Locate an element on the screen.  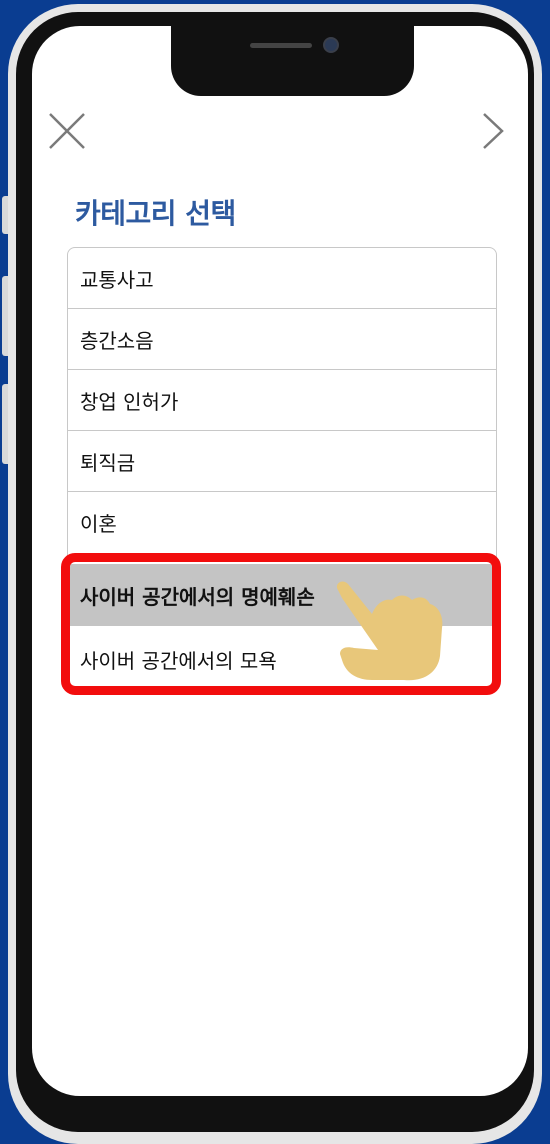
list-item: 층간소음 is located at coordinates (282, 339).